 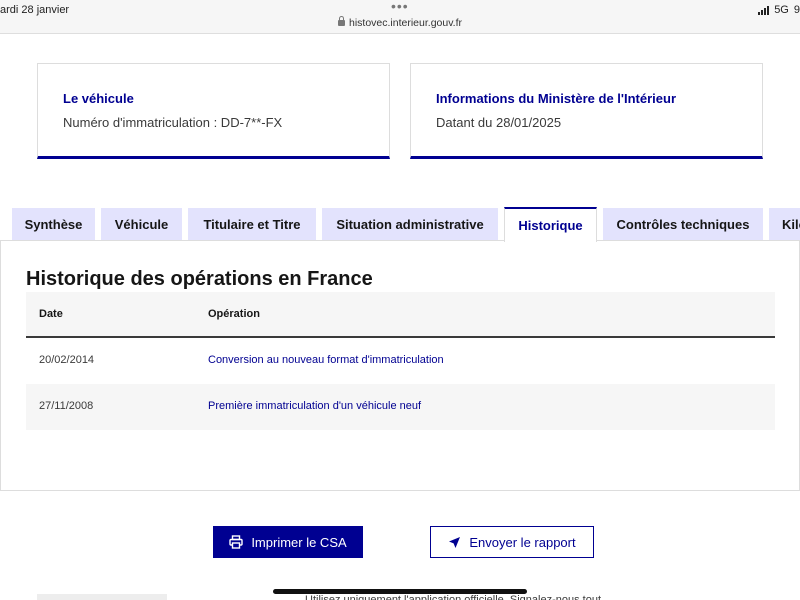 What do you see at coordinates (53, 224) in the screenshot?
I see `tab-synthese: Synthèse` at bounding box center [53, 224].